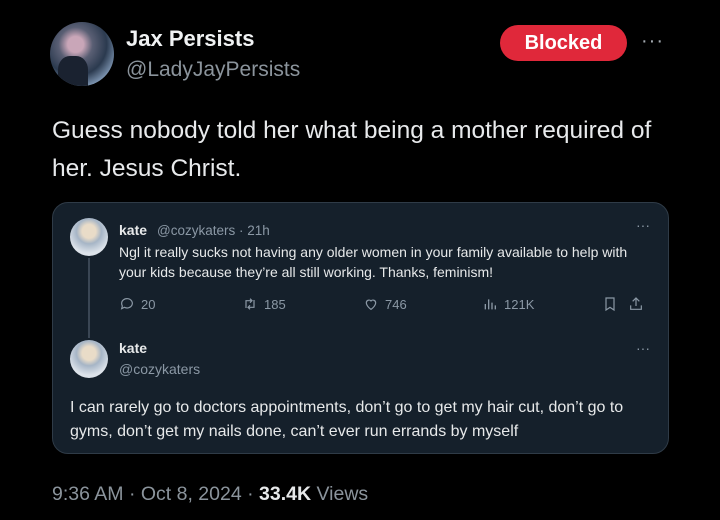 This screenshot has height=520, width=720. I want to click on thread-connector, so click(89, 298).